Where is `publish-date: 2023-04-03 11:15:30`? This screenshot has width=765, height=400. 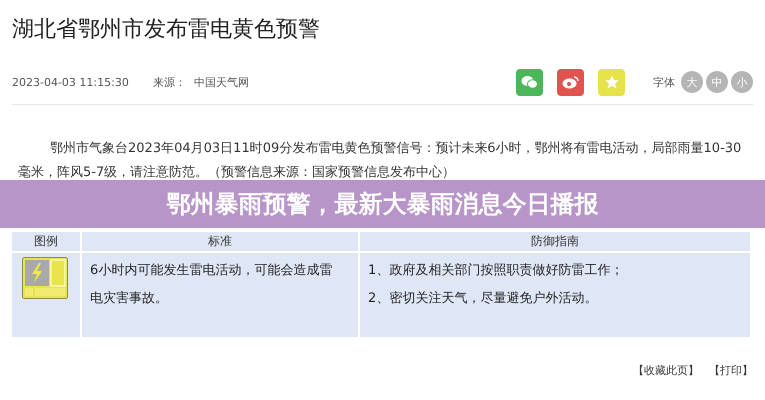 publish-date: 2023-04-03 11:15:30 is located at coordinates (70, 82).